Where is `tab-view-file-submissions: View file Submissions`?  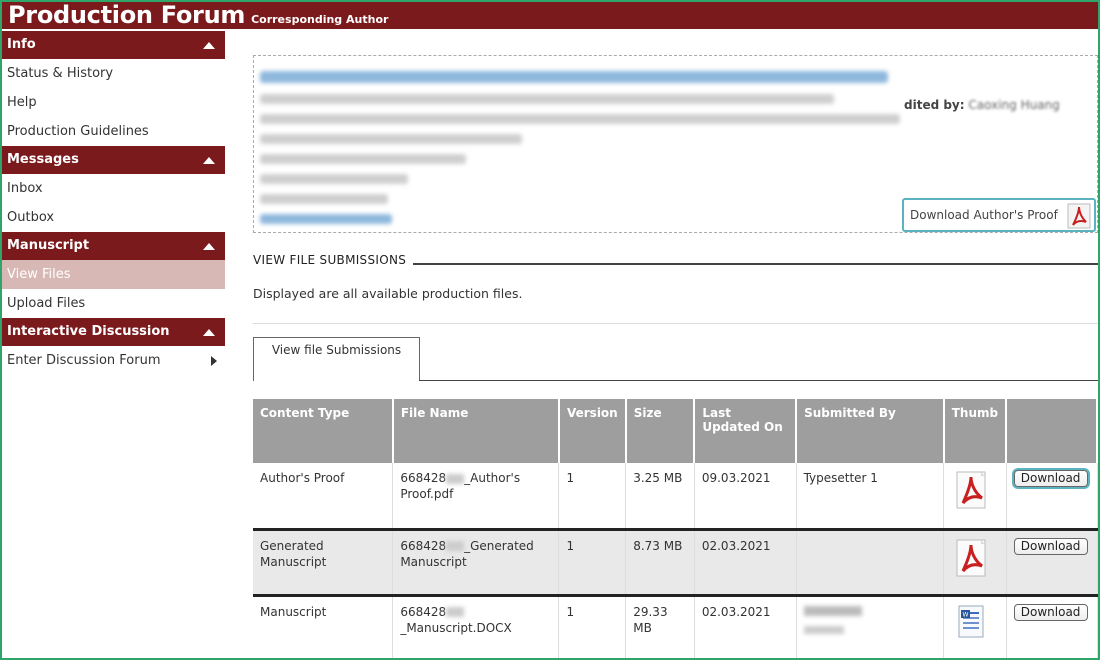 tab-view-file-submissions: View file Submissions is located at coordinates (336, 359).